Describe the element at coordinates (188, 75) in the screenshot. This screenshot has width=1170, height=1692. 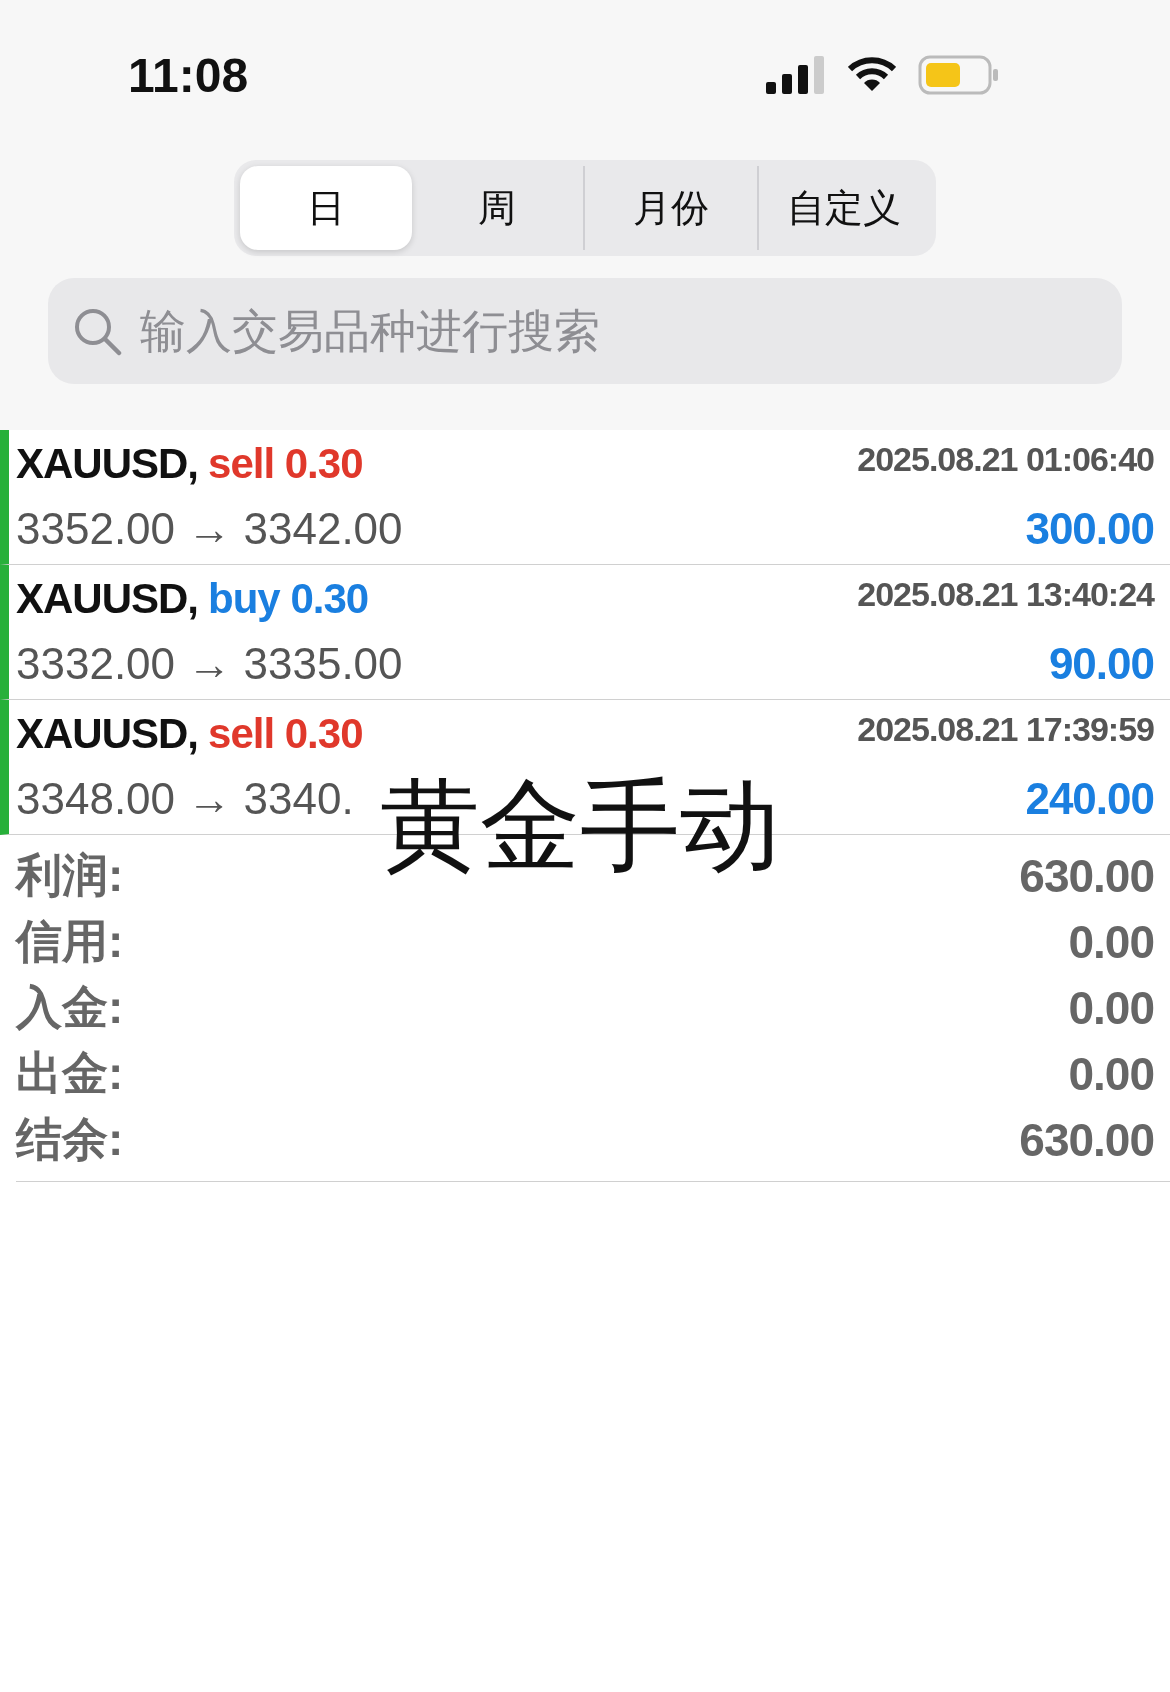
I see `status-time: 11:08` at that location.